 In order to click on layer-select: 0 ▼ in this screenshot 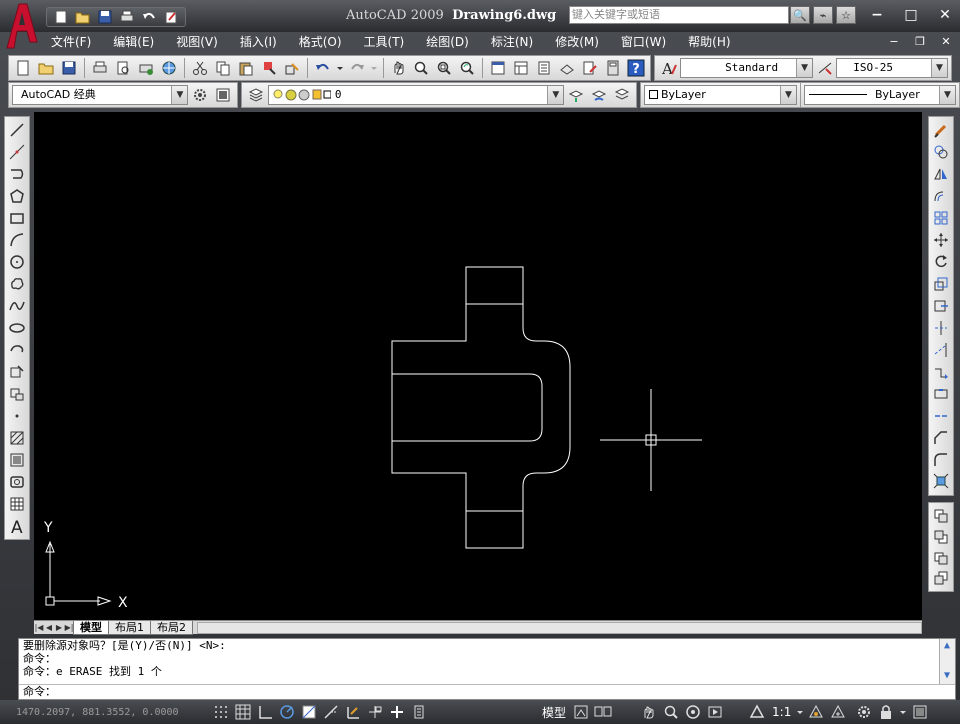, I will do `click(416, 95)`.